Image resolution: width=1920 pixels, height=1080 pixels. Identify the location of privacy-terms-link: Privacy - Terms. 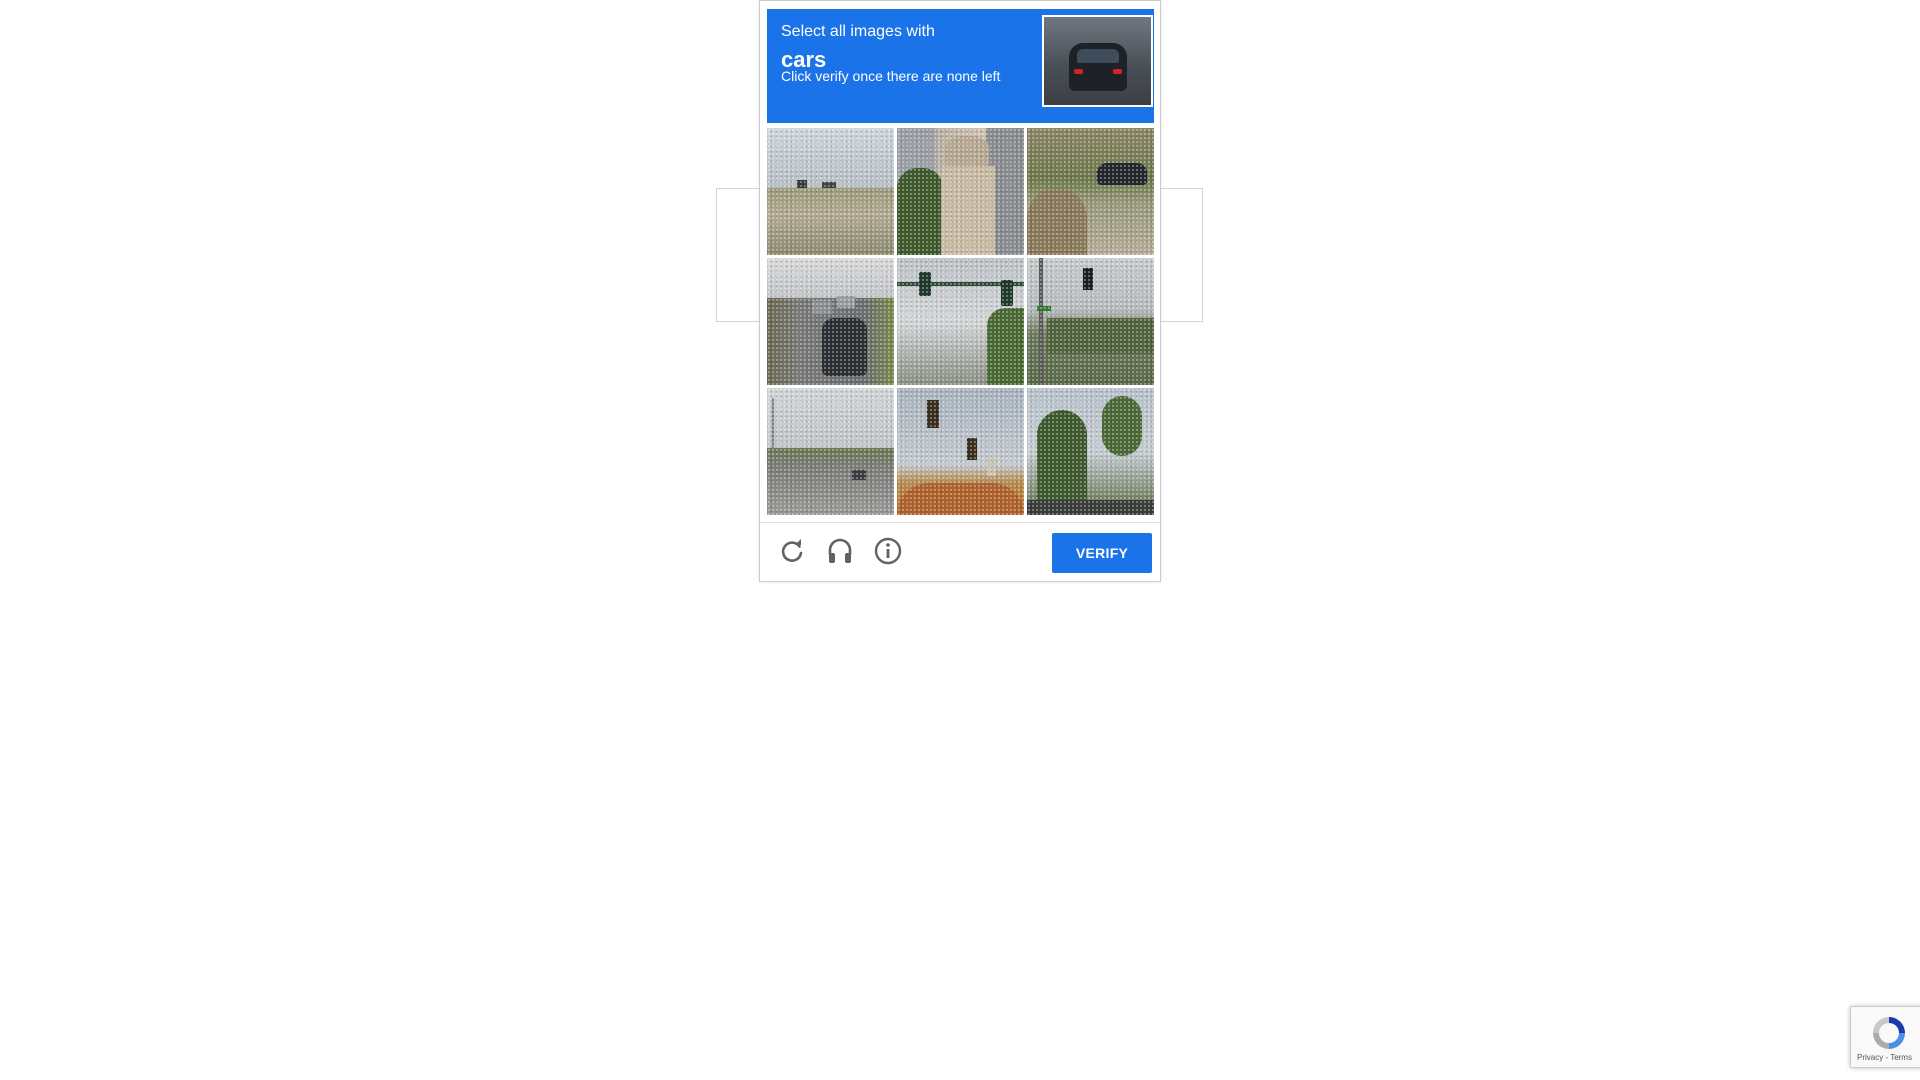
(1884, 1057).